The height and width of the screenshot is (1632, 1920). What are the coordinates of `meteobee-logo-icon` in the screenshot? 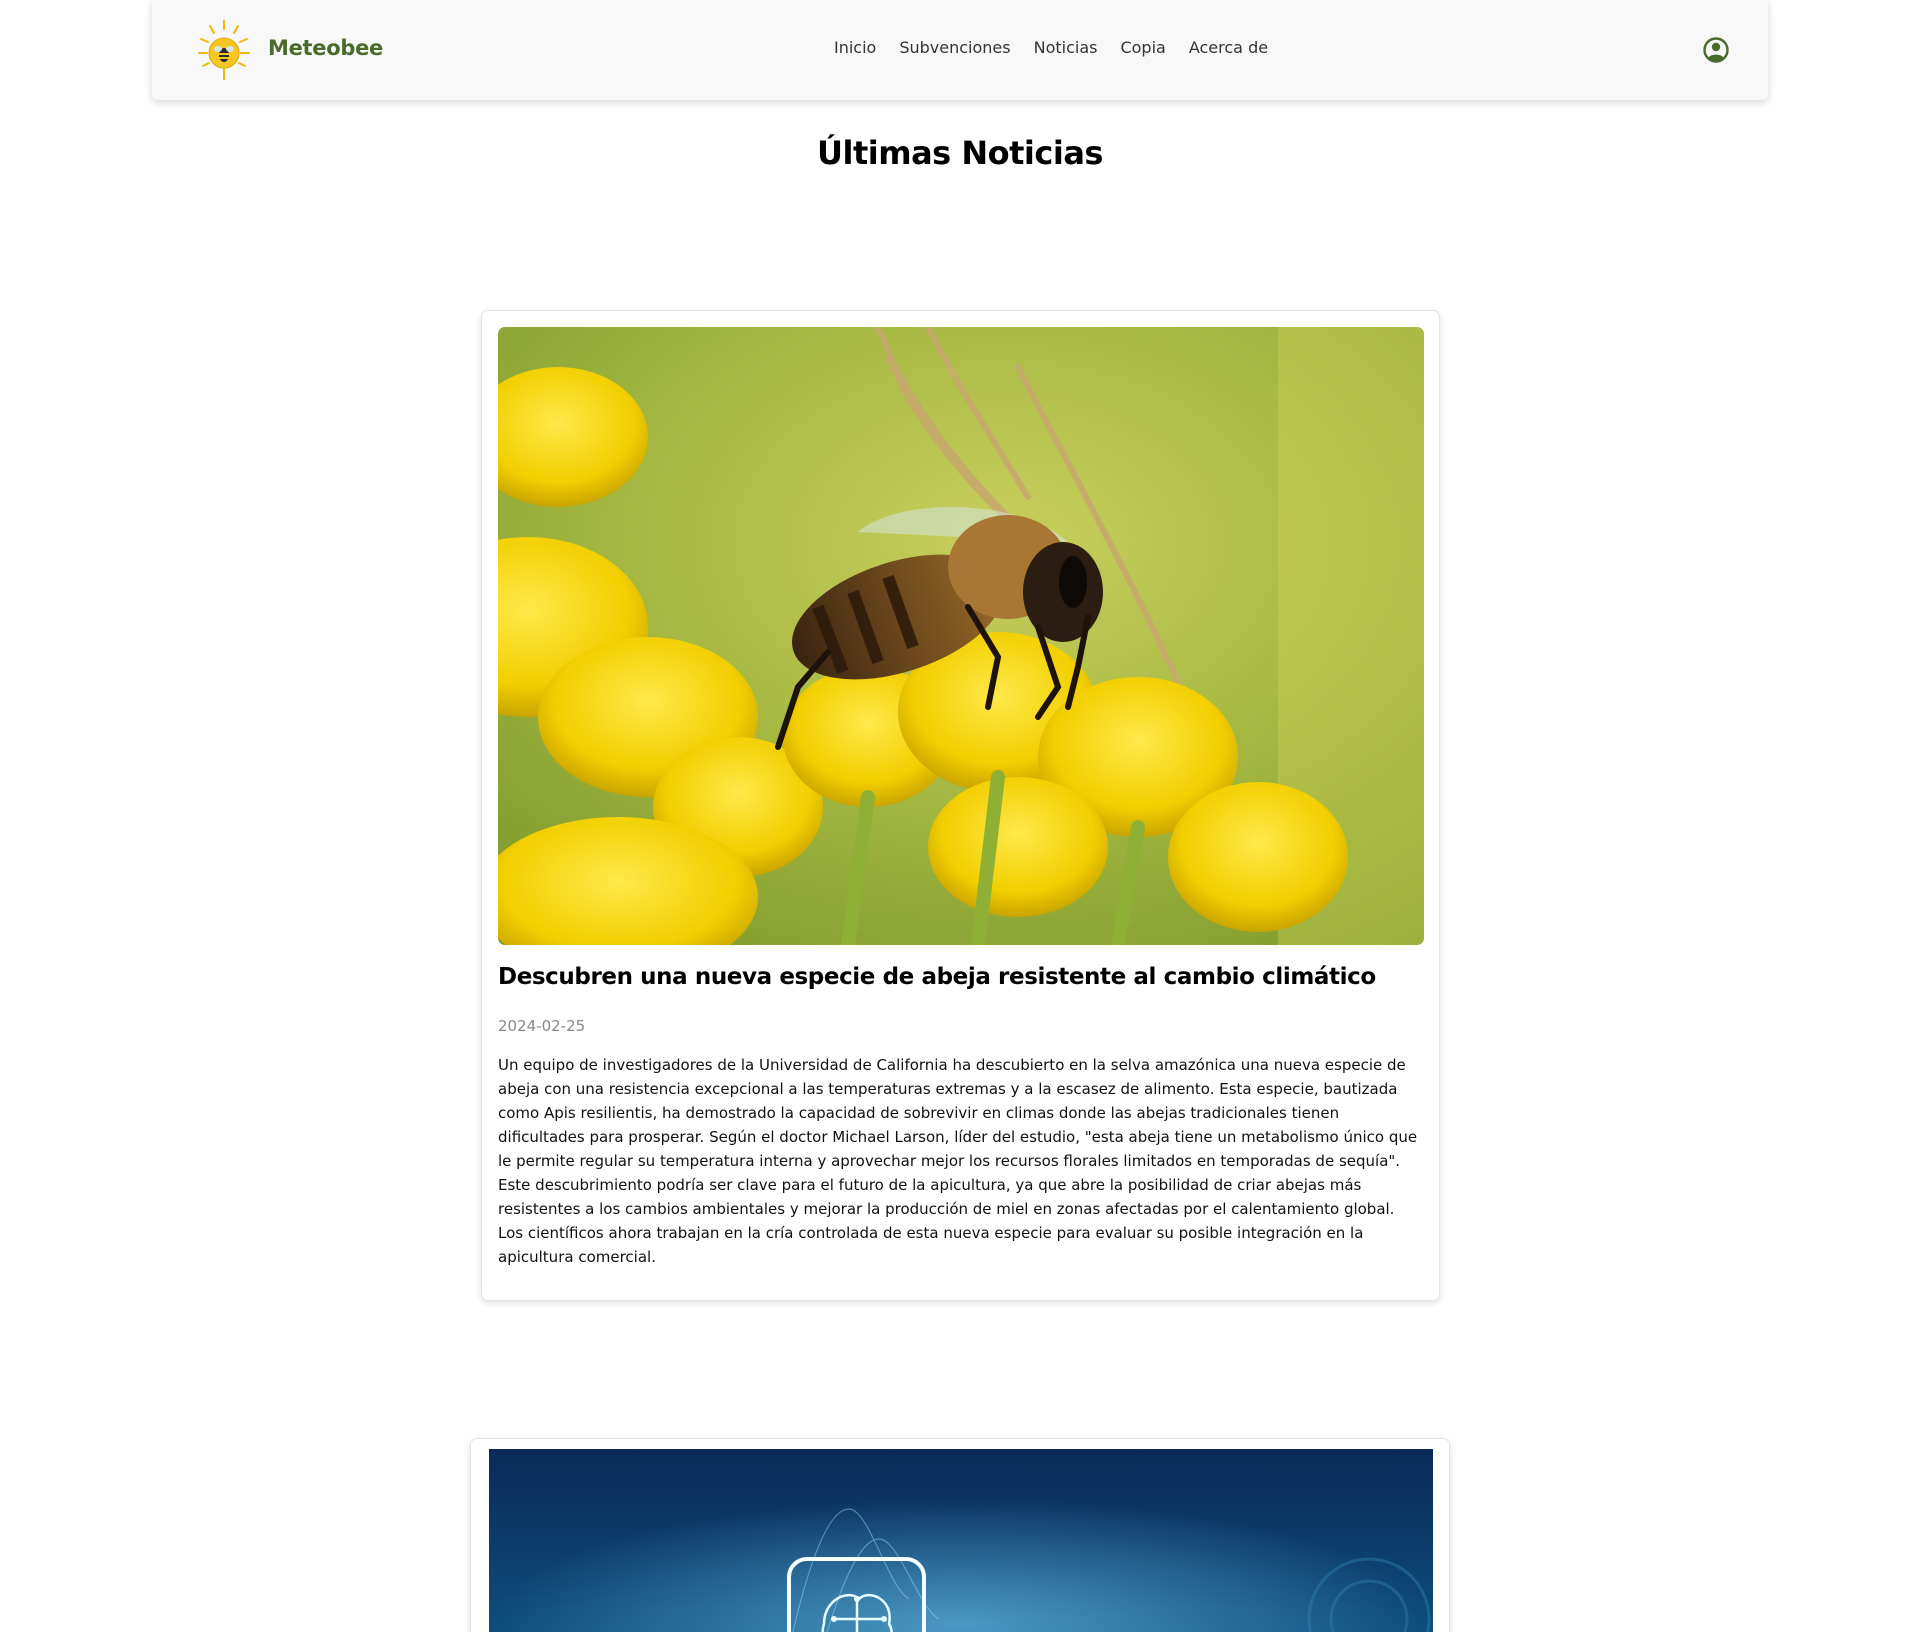 It's located at (224, 50).